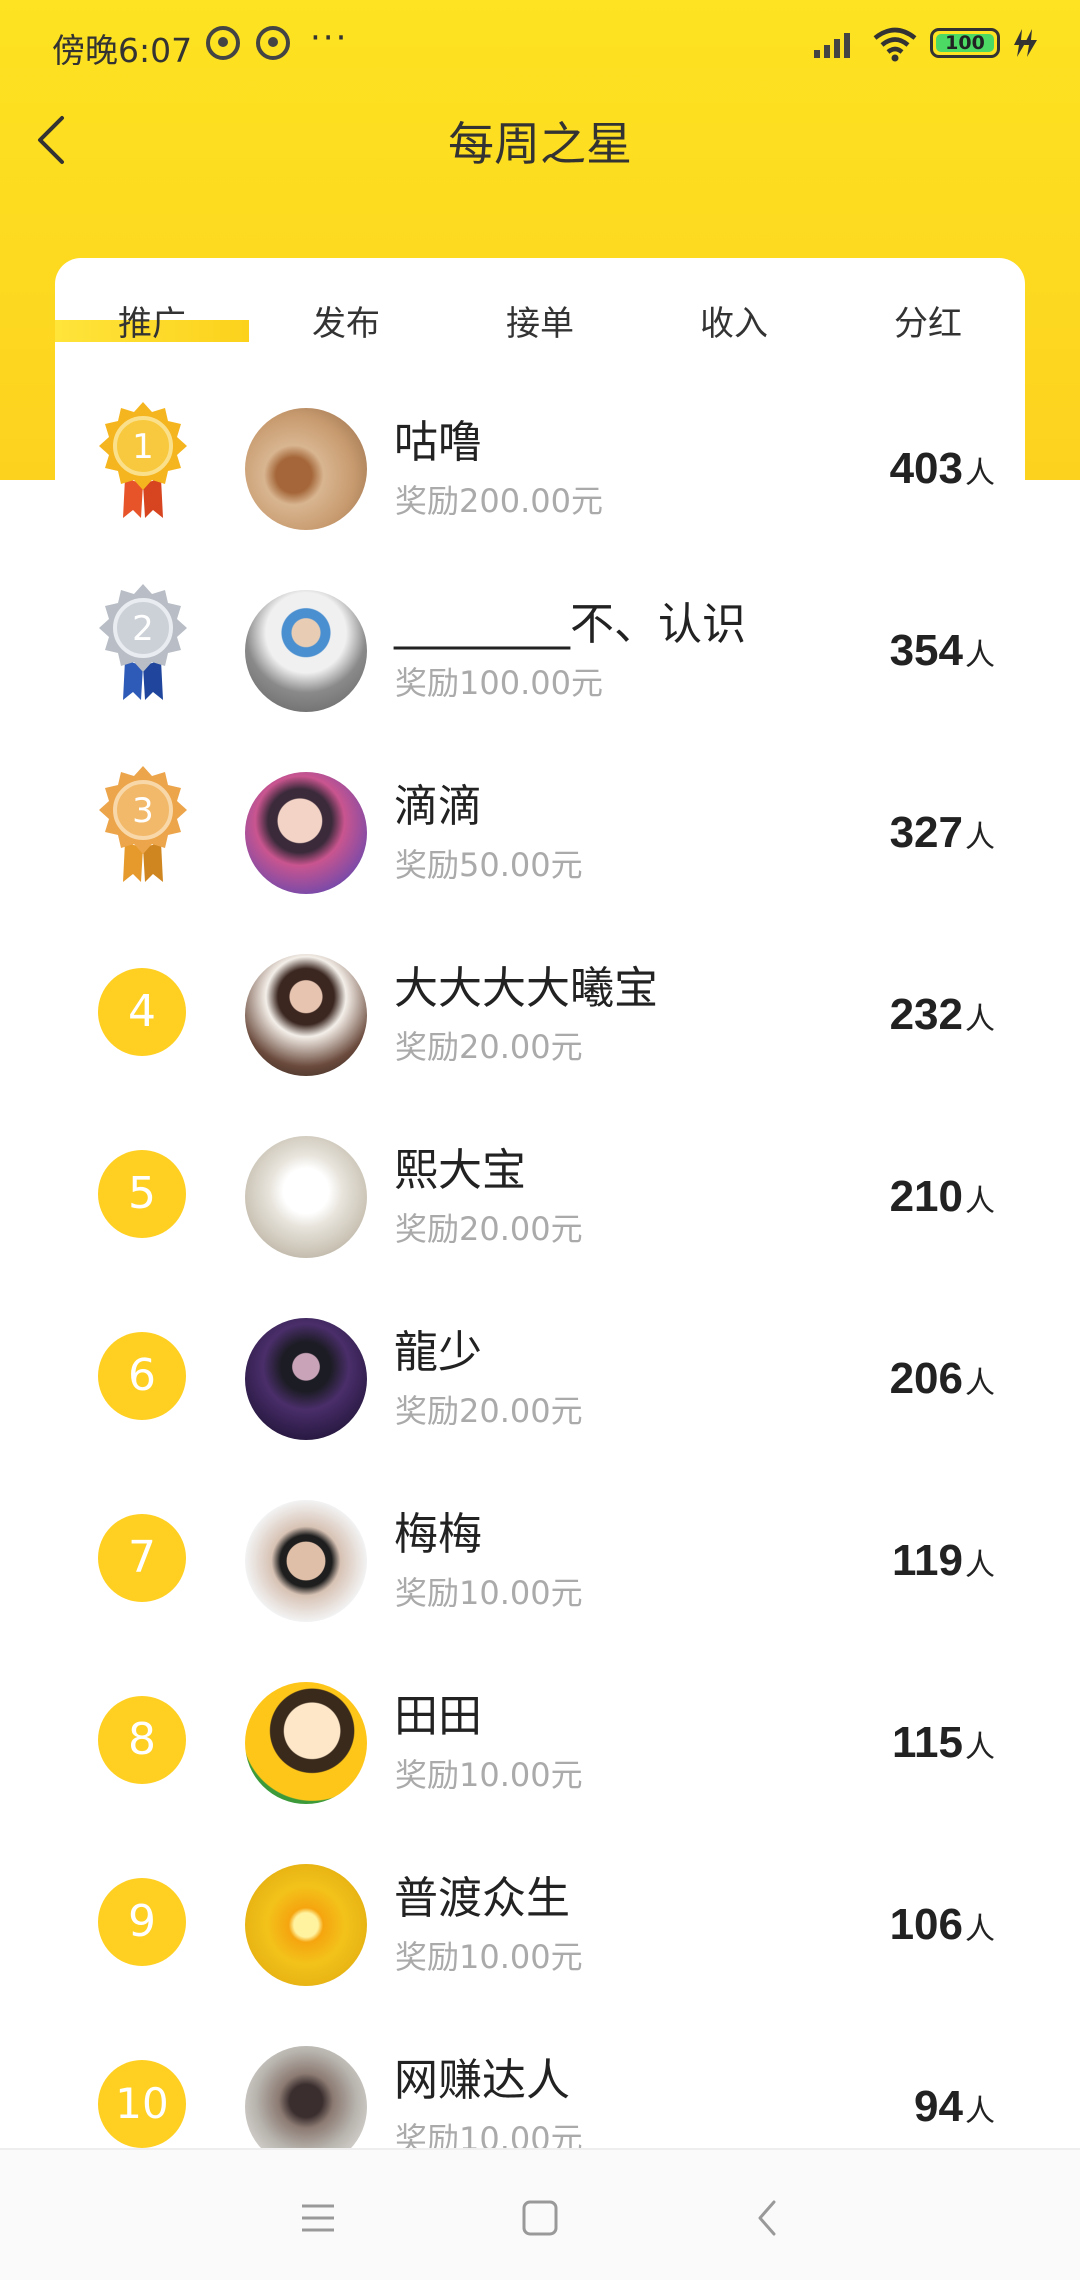 Image resolution: width=1080 pixels, height=2280 pixels. Describe the element at coordinates (152, 320) in the screenshot. I see `tab-promotion: 推广` at that location.